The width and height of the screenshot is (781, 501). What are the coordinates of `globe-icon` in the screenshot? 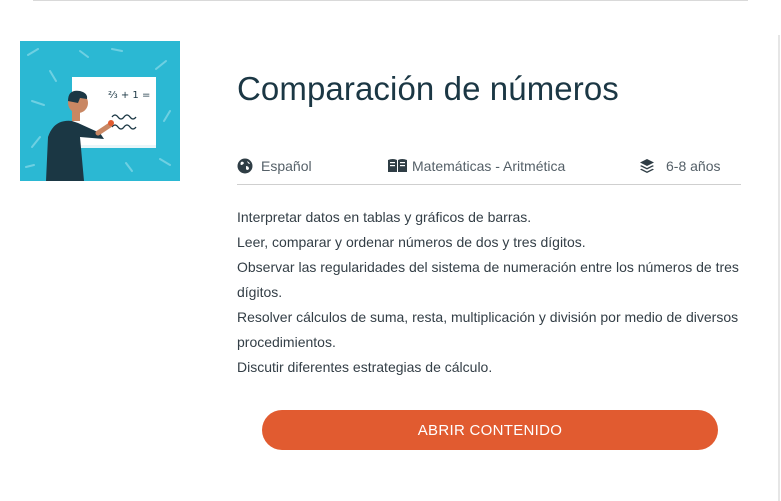 It's located at (245, 166).